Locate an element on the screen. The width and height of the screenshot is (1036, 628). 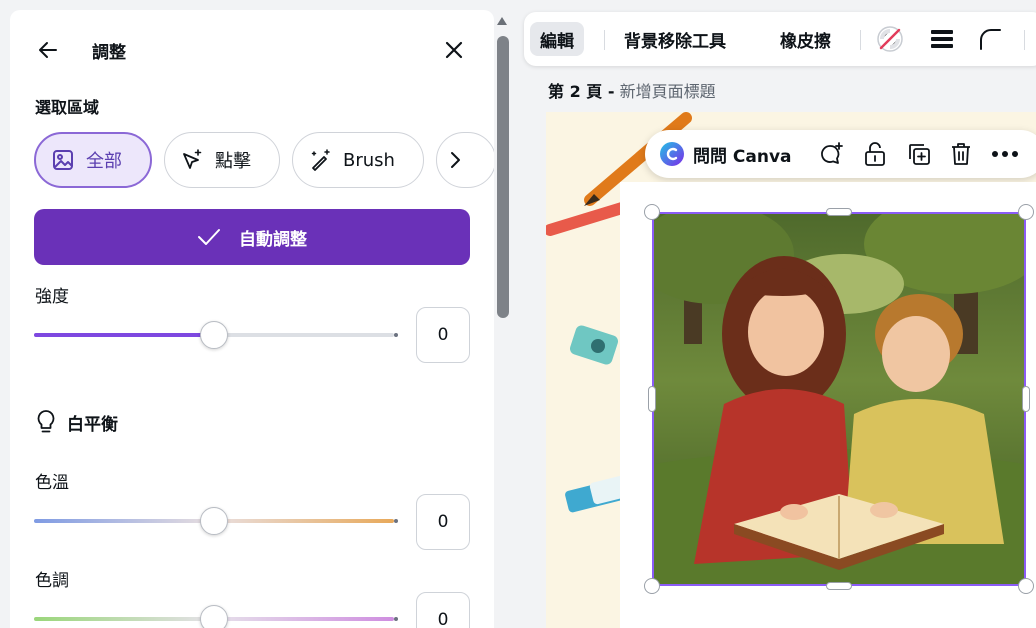
temperature-slider is located at coordinates (216, 521).